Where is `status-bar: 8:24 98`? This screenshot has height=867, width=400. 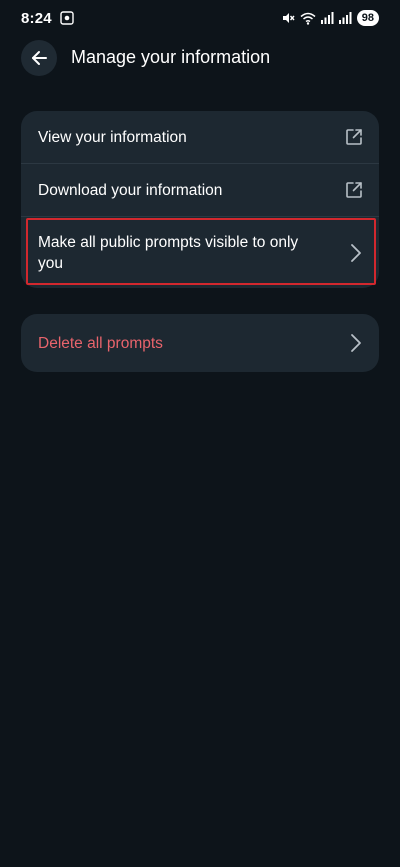
status-bar: 8:24 98 is located at coordinates (200, 18).